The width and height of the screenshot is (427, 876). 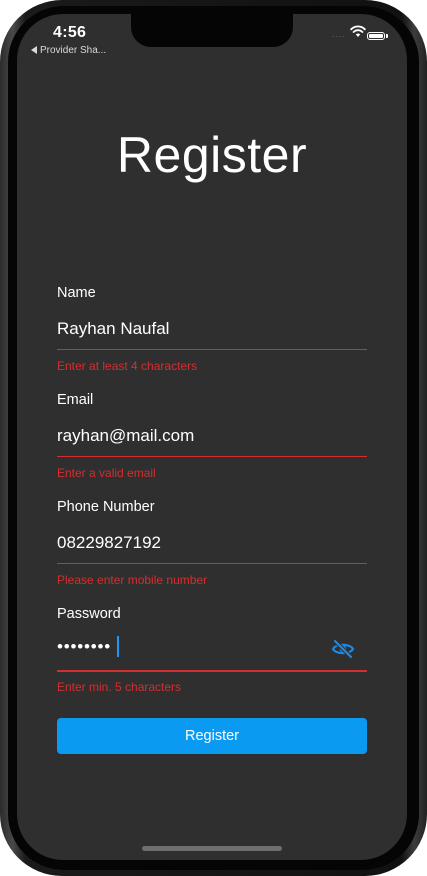 I want to click on status-time: 4:56, so click(x=70, y=32).